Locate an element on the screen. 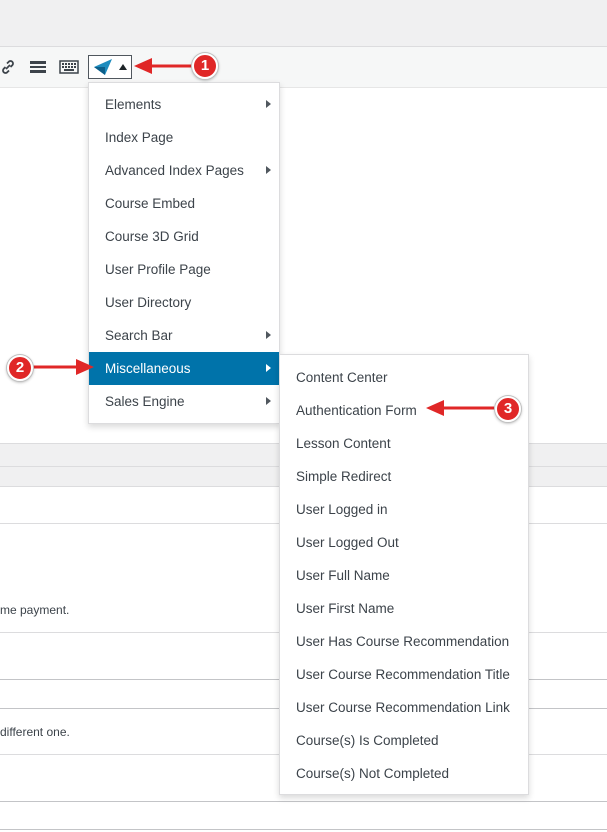 The width and height of the screenshot is (607, 832). menu-item-user-profile-page: User Profile Page is located at coordinates (184, 269).